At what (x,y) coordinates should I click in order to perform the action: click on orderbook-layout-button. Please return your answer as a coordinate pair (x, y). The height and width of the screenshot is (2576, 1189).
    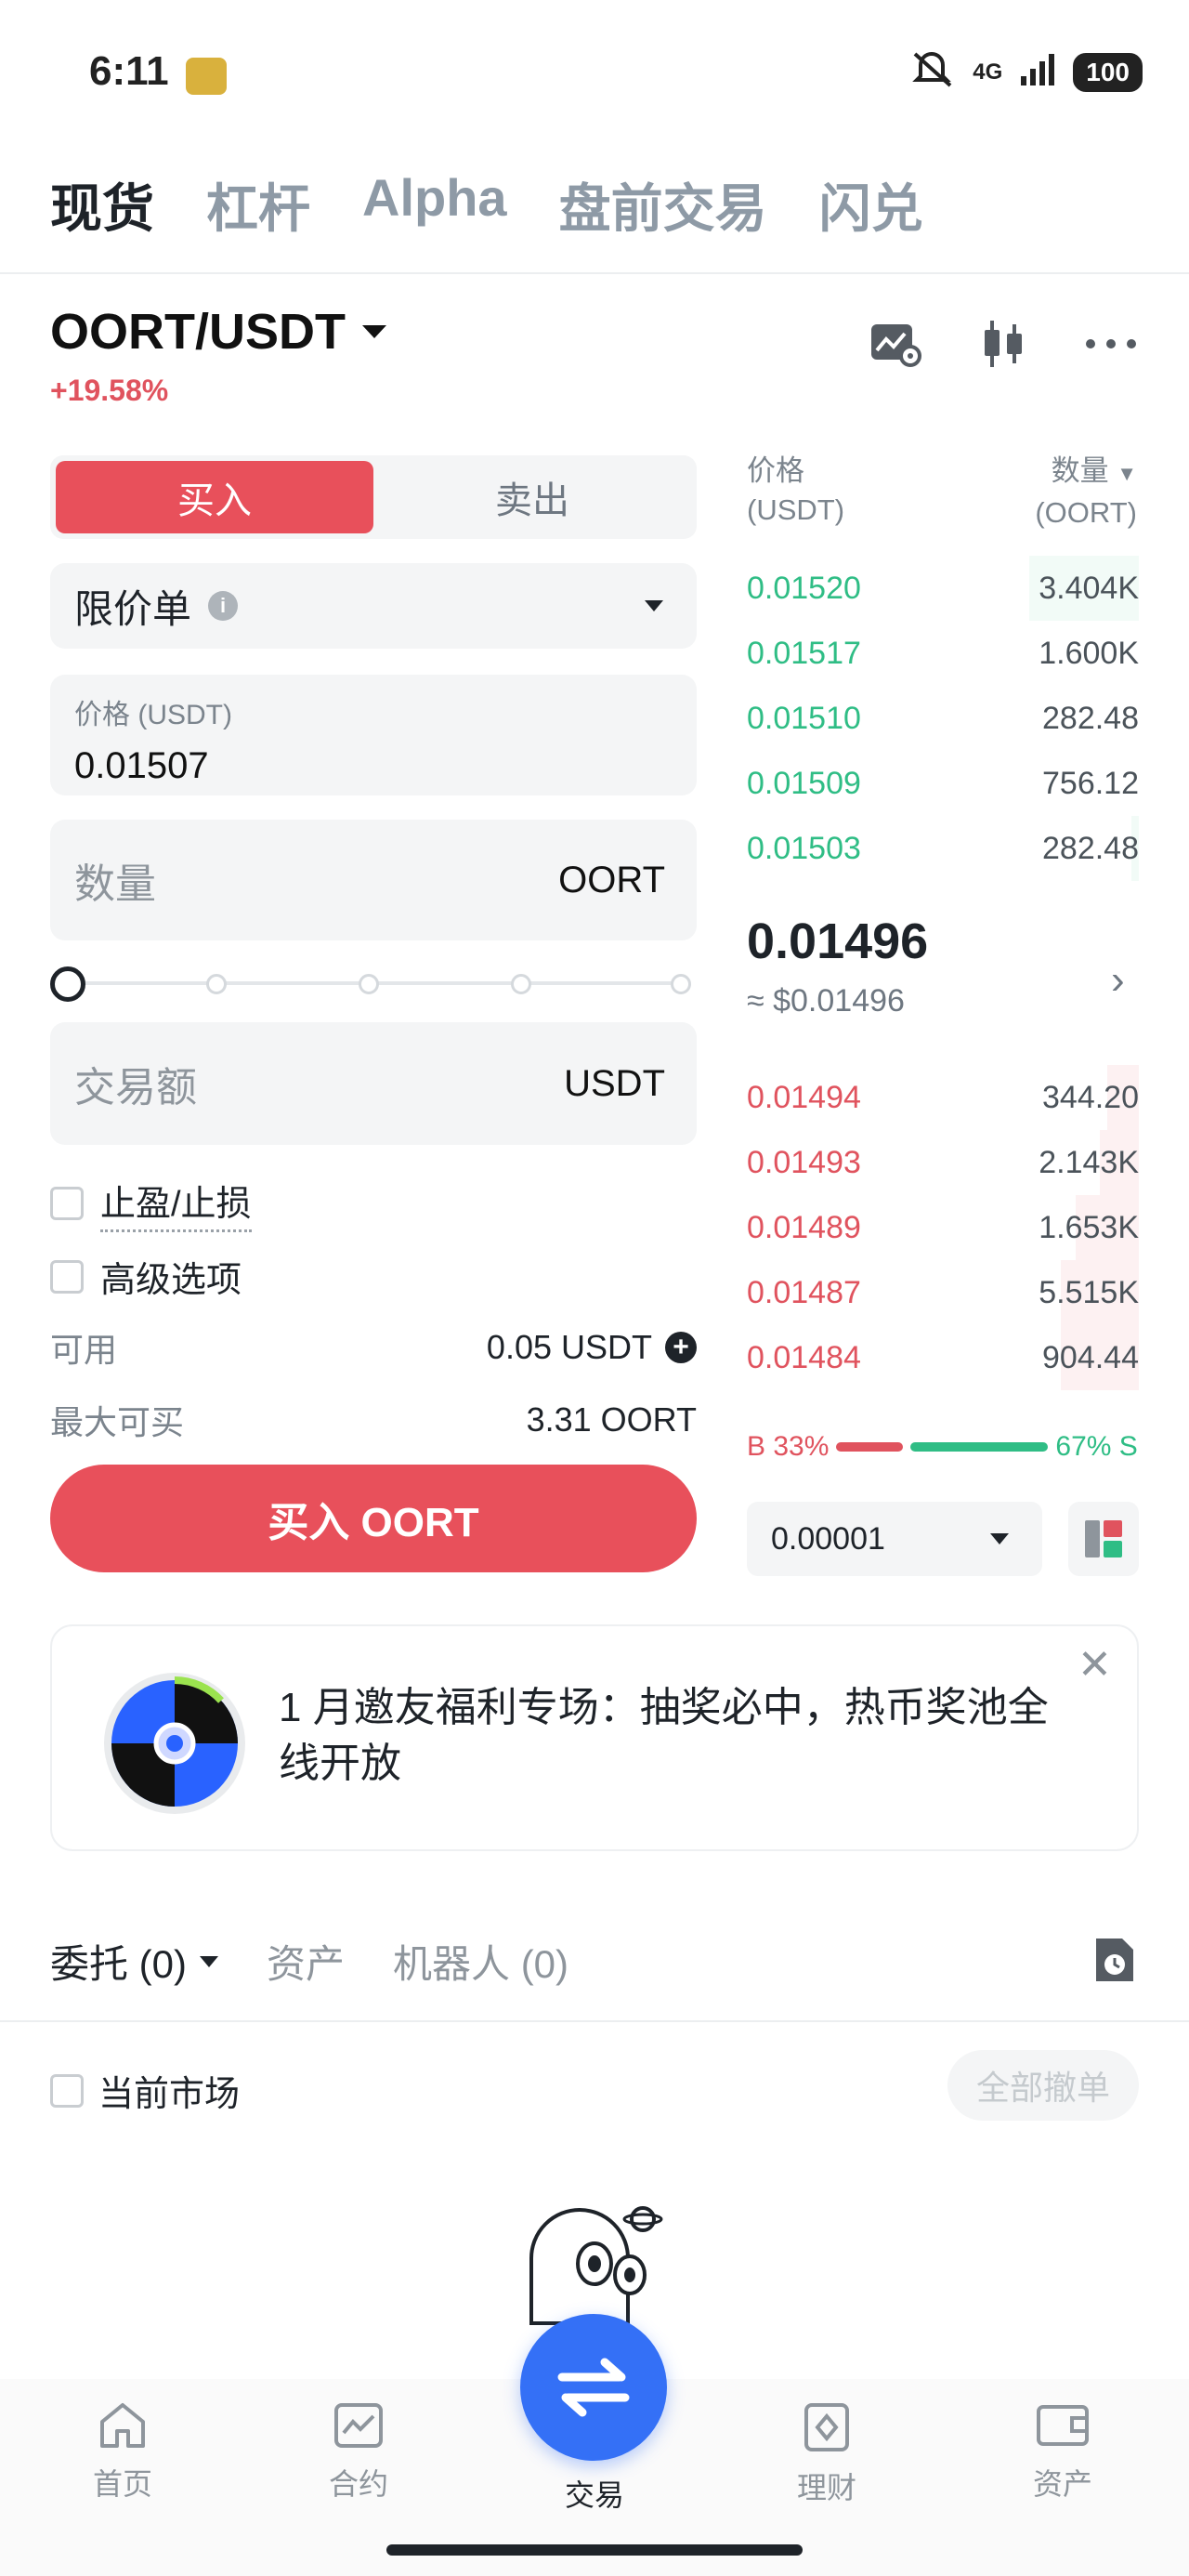
    Looking at the image, I should click on (1103, 1539).